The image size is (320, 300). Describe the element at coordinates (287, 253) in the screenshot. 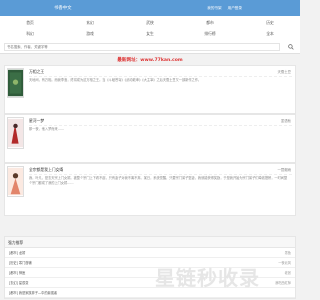

I see `list-item-author: 墨鱼` at that location.